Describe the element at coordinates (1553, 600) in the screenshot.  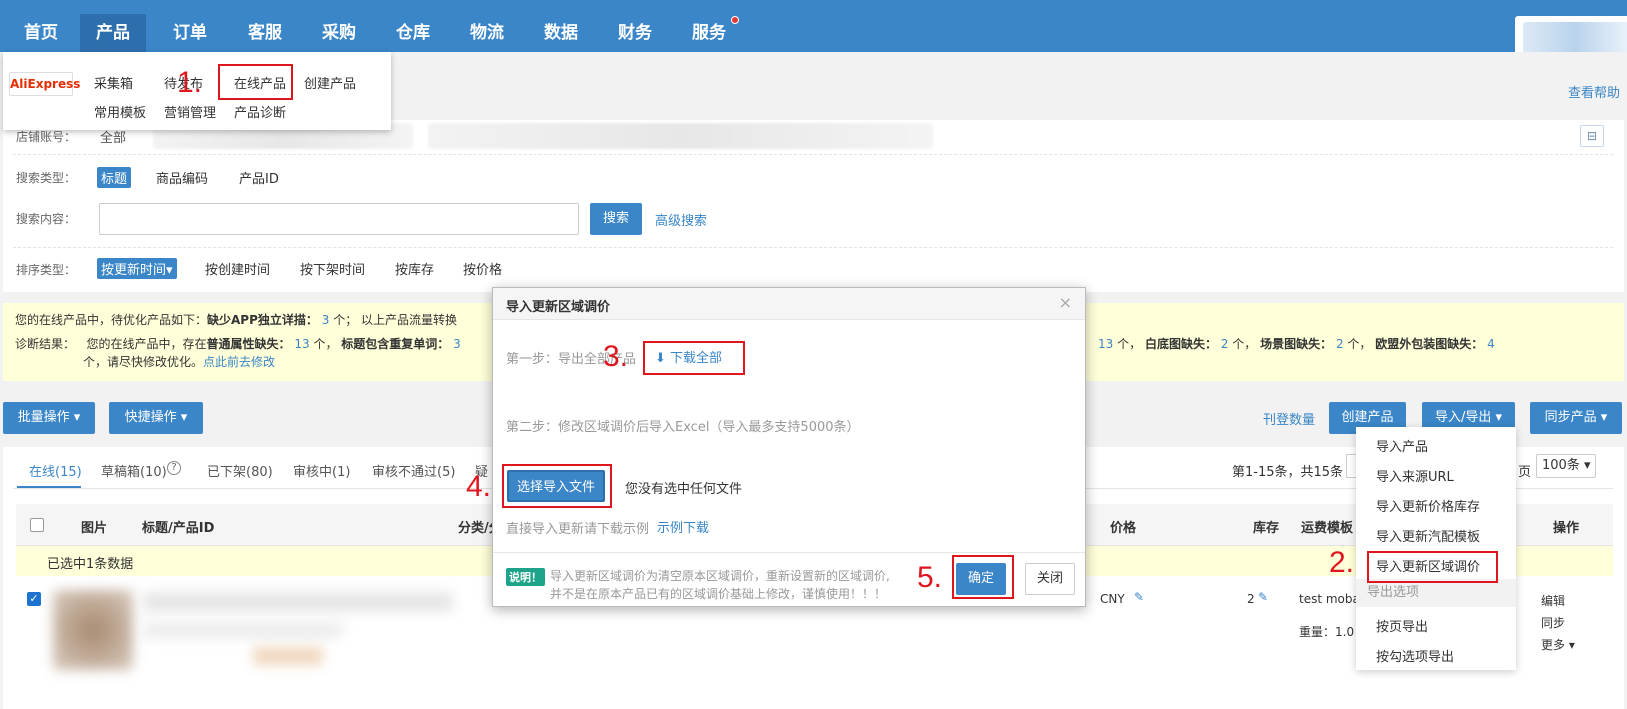
I see `edit-link: 编辑` at that location.